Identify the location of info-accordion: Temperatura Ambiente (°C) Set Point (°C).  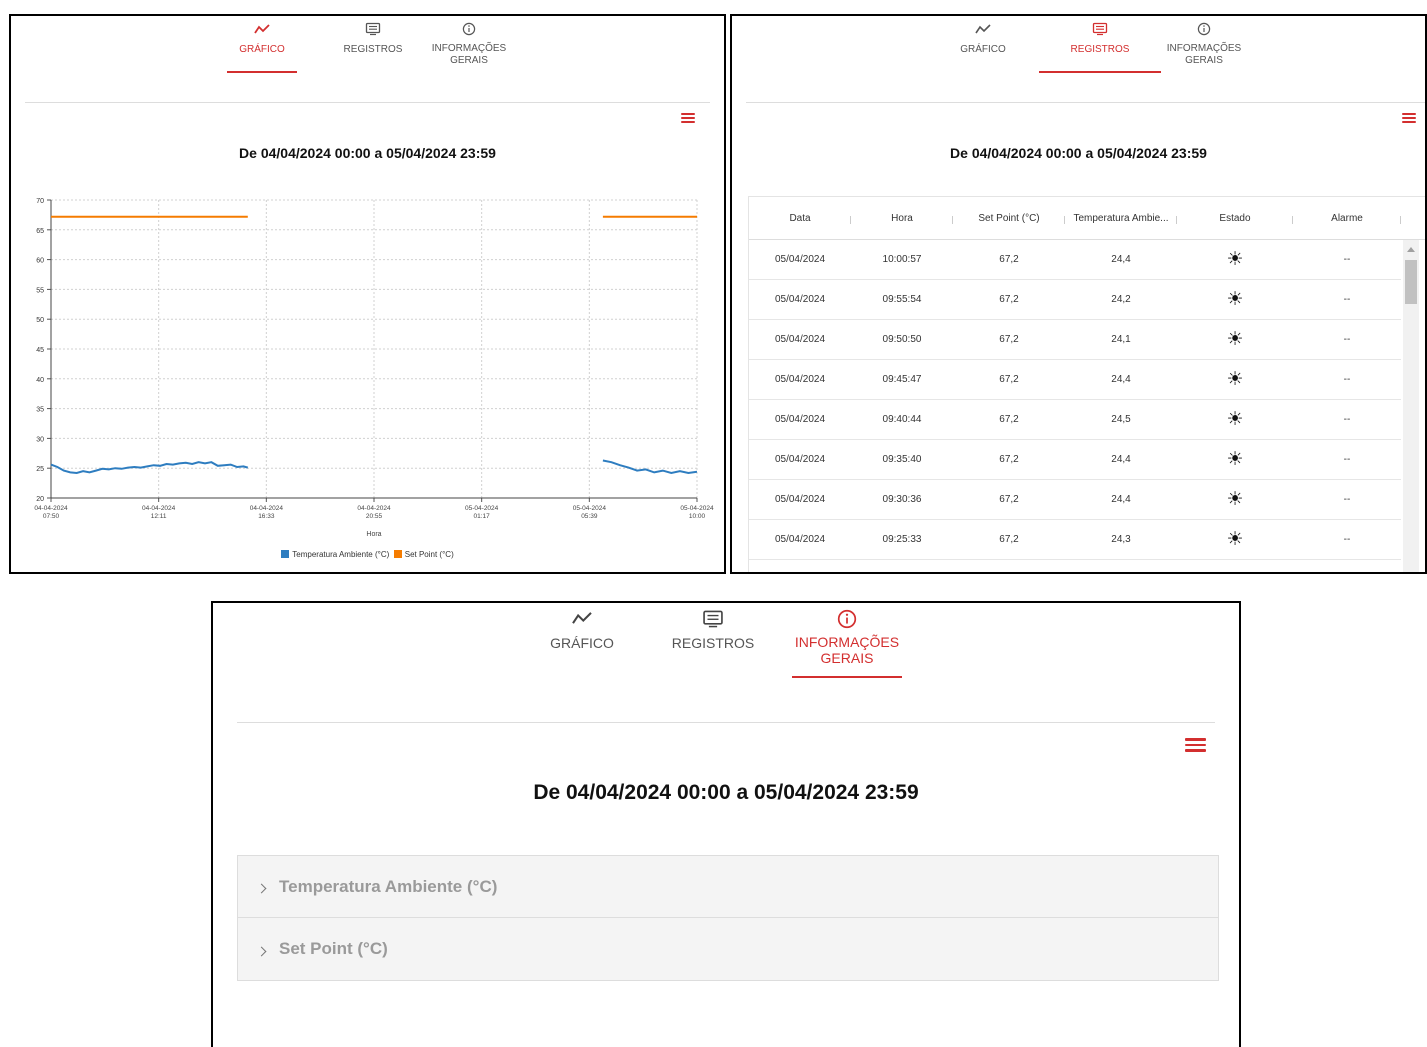
(728, 918).